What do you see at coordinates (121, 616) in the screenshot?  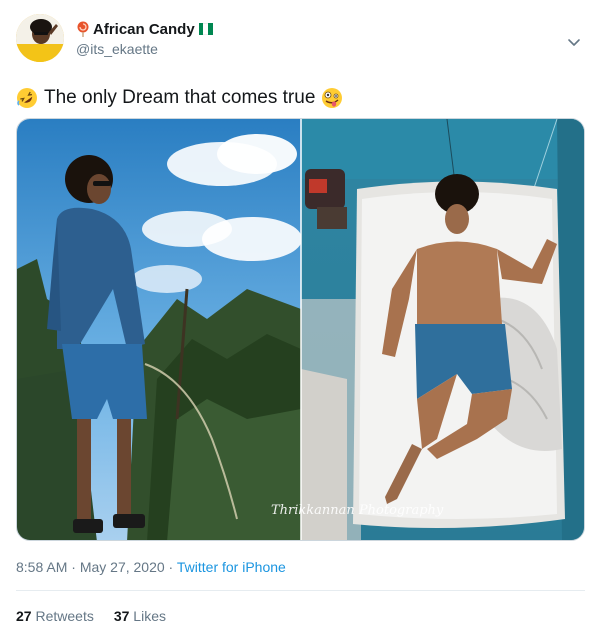 I see `likes-count: 37` at bounding box center [121, 616].